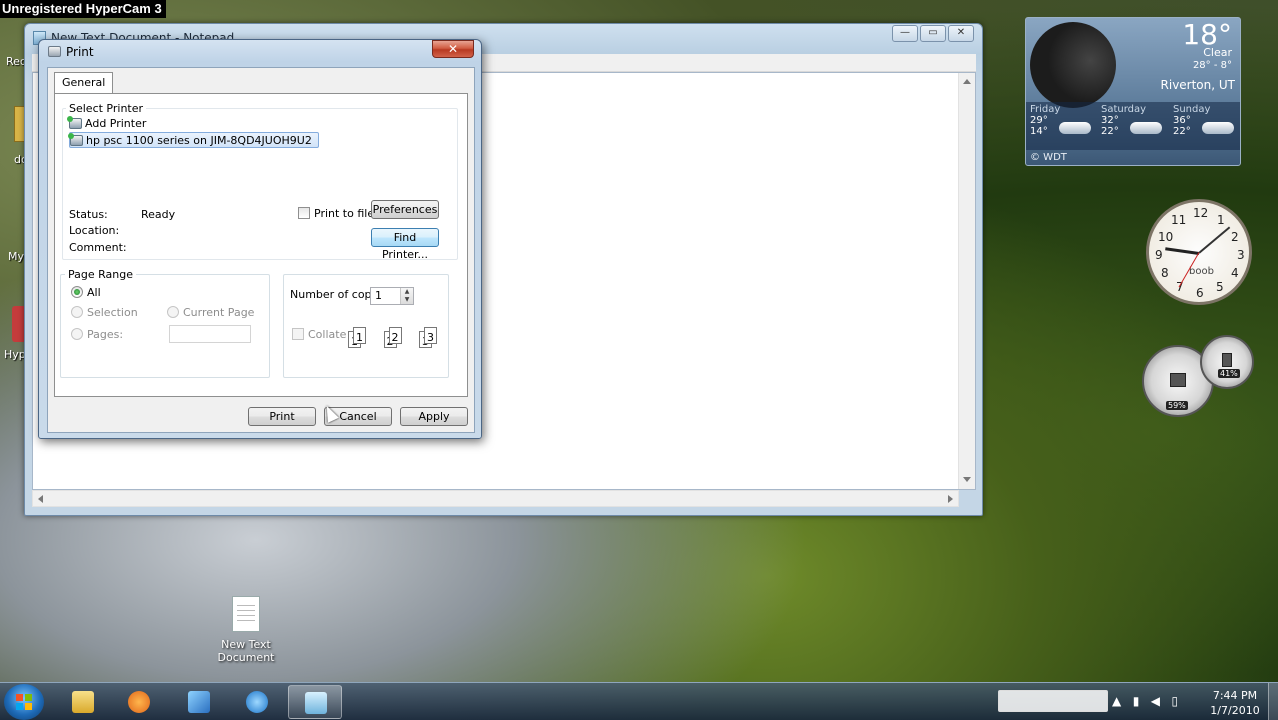  Describe the element at coordinates (24, 702) in the screenshot. I see `start-button` at that location.